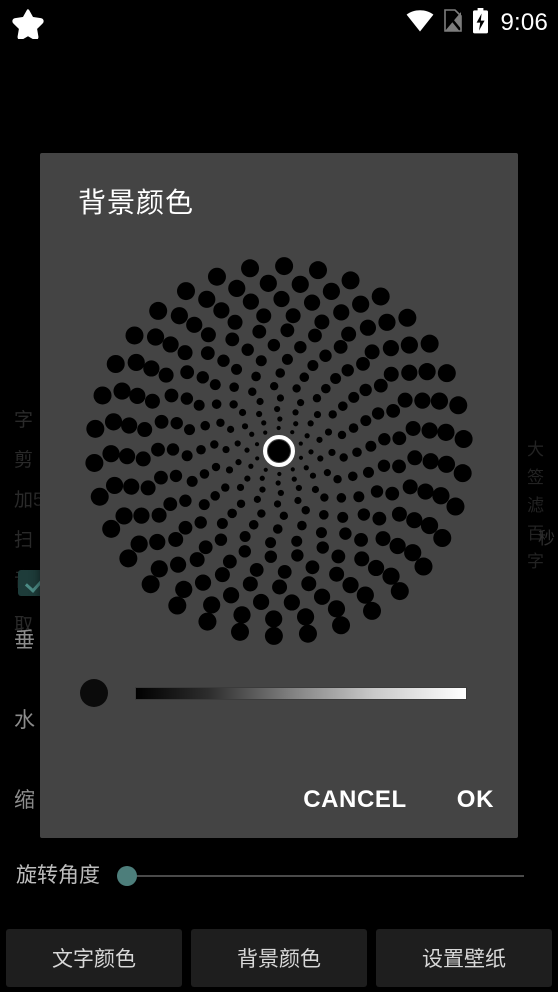 This screenshot has height=992, width=558. I want to click on status-bar: 9:06, so click(279, 23).